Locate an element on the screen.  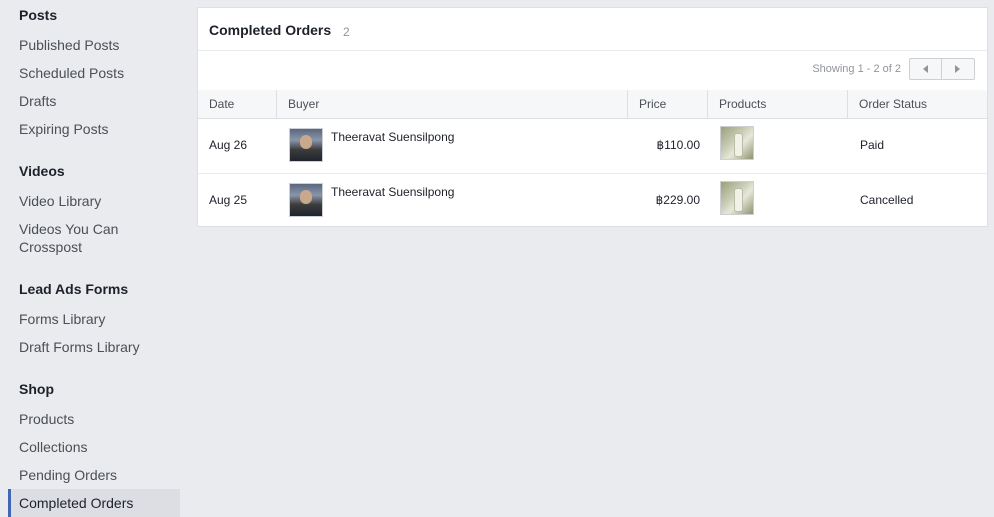
order-price: ฿229.00 is located at coordinates (677, 200).